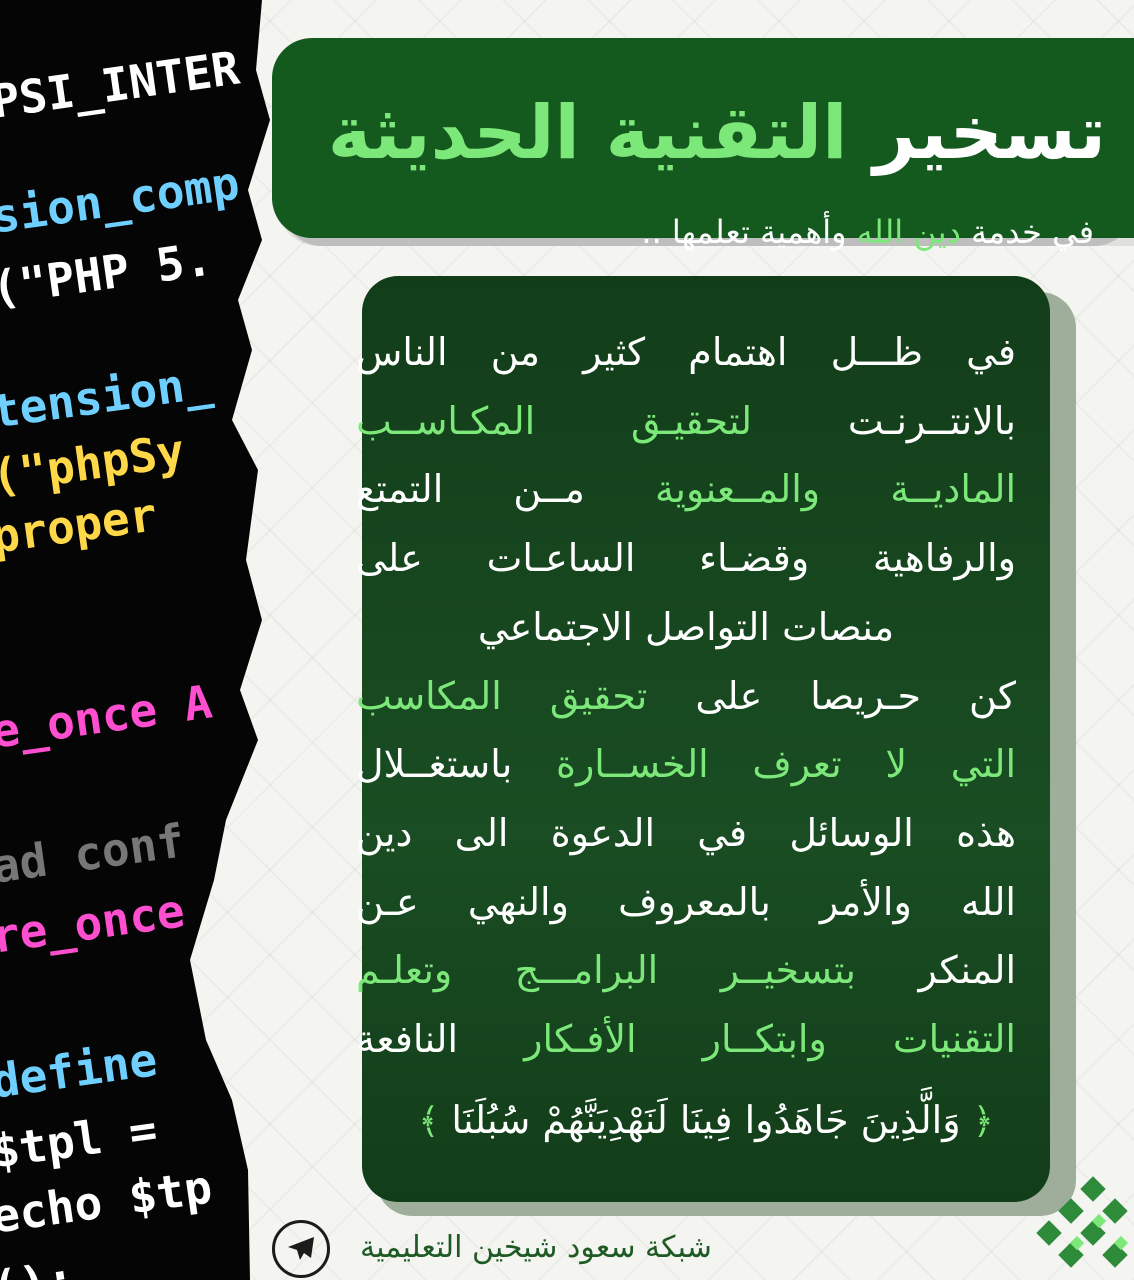 This screenshot has height=1280, width=1134. Describe the element at coordinates (440, 1039) in the screenshot. I see `body-text: النافعة` at that location.